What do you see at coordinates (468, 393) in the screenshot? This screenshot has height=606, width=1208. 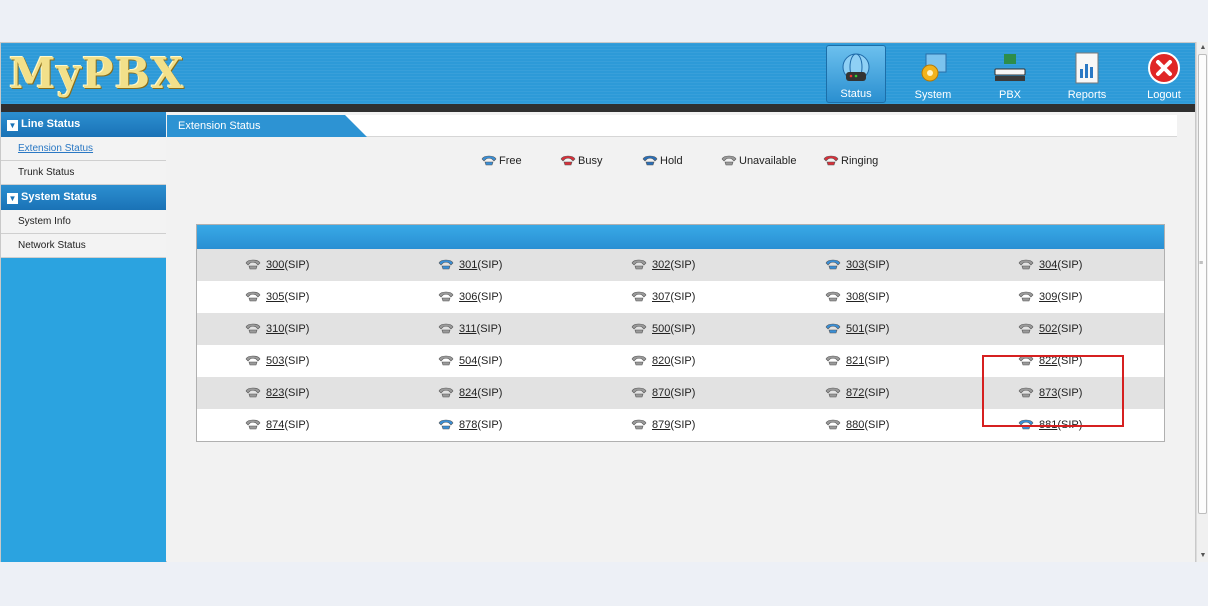 I see `extension-link: 824` at bounding box center [468, 393].